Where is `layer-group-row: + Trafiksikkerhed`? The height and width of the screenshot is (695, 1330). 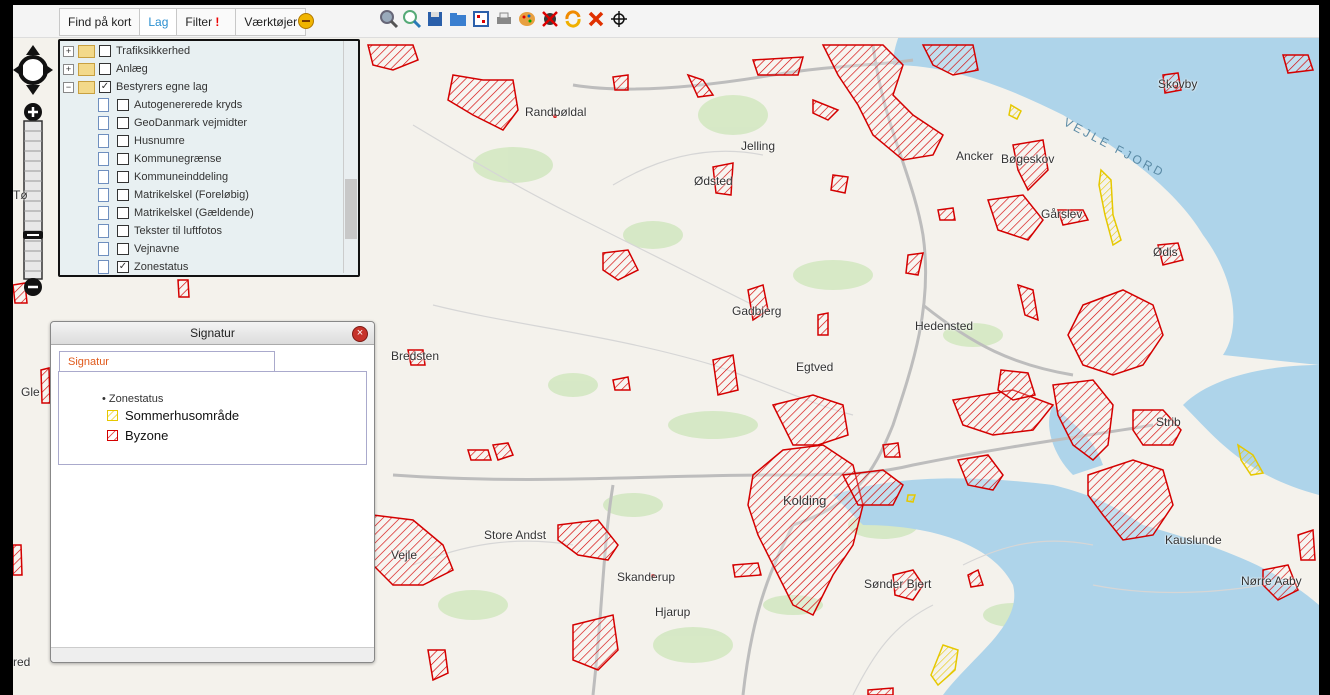
layer-group-row: + Trafiksikkerhed is located at coordinates (126, 51).